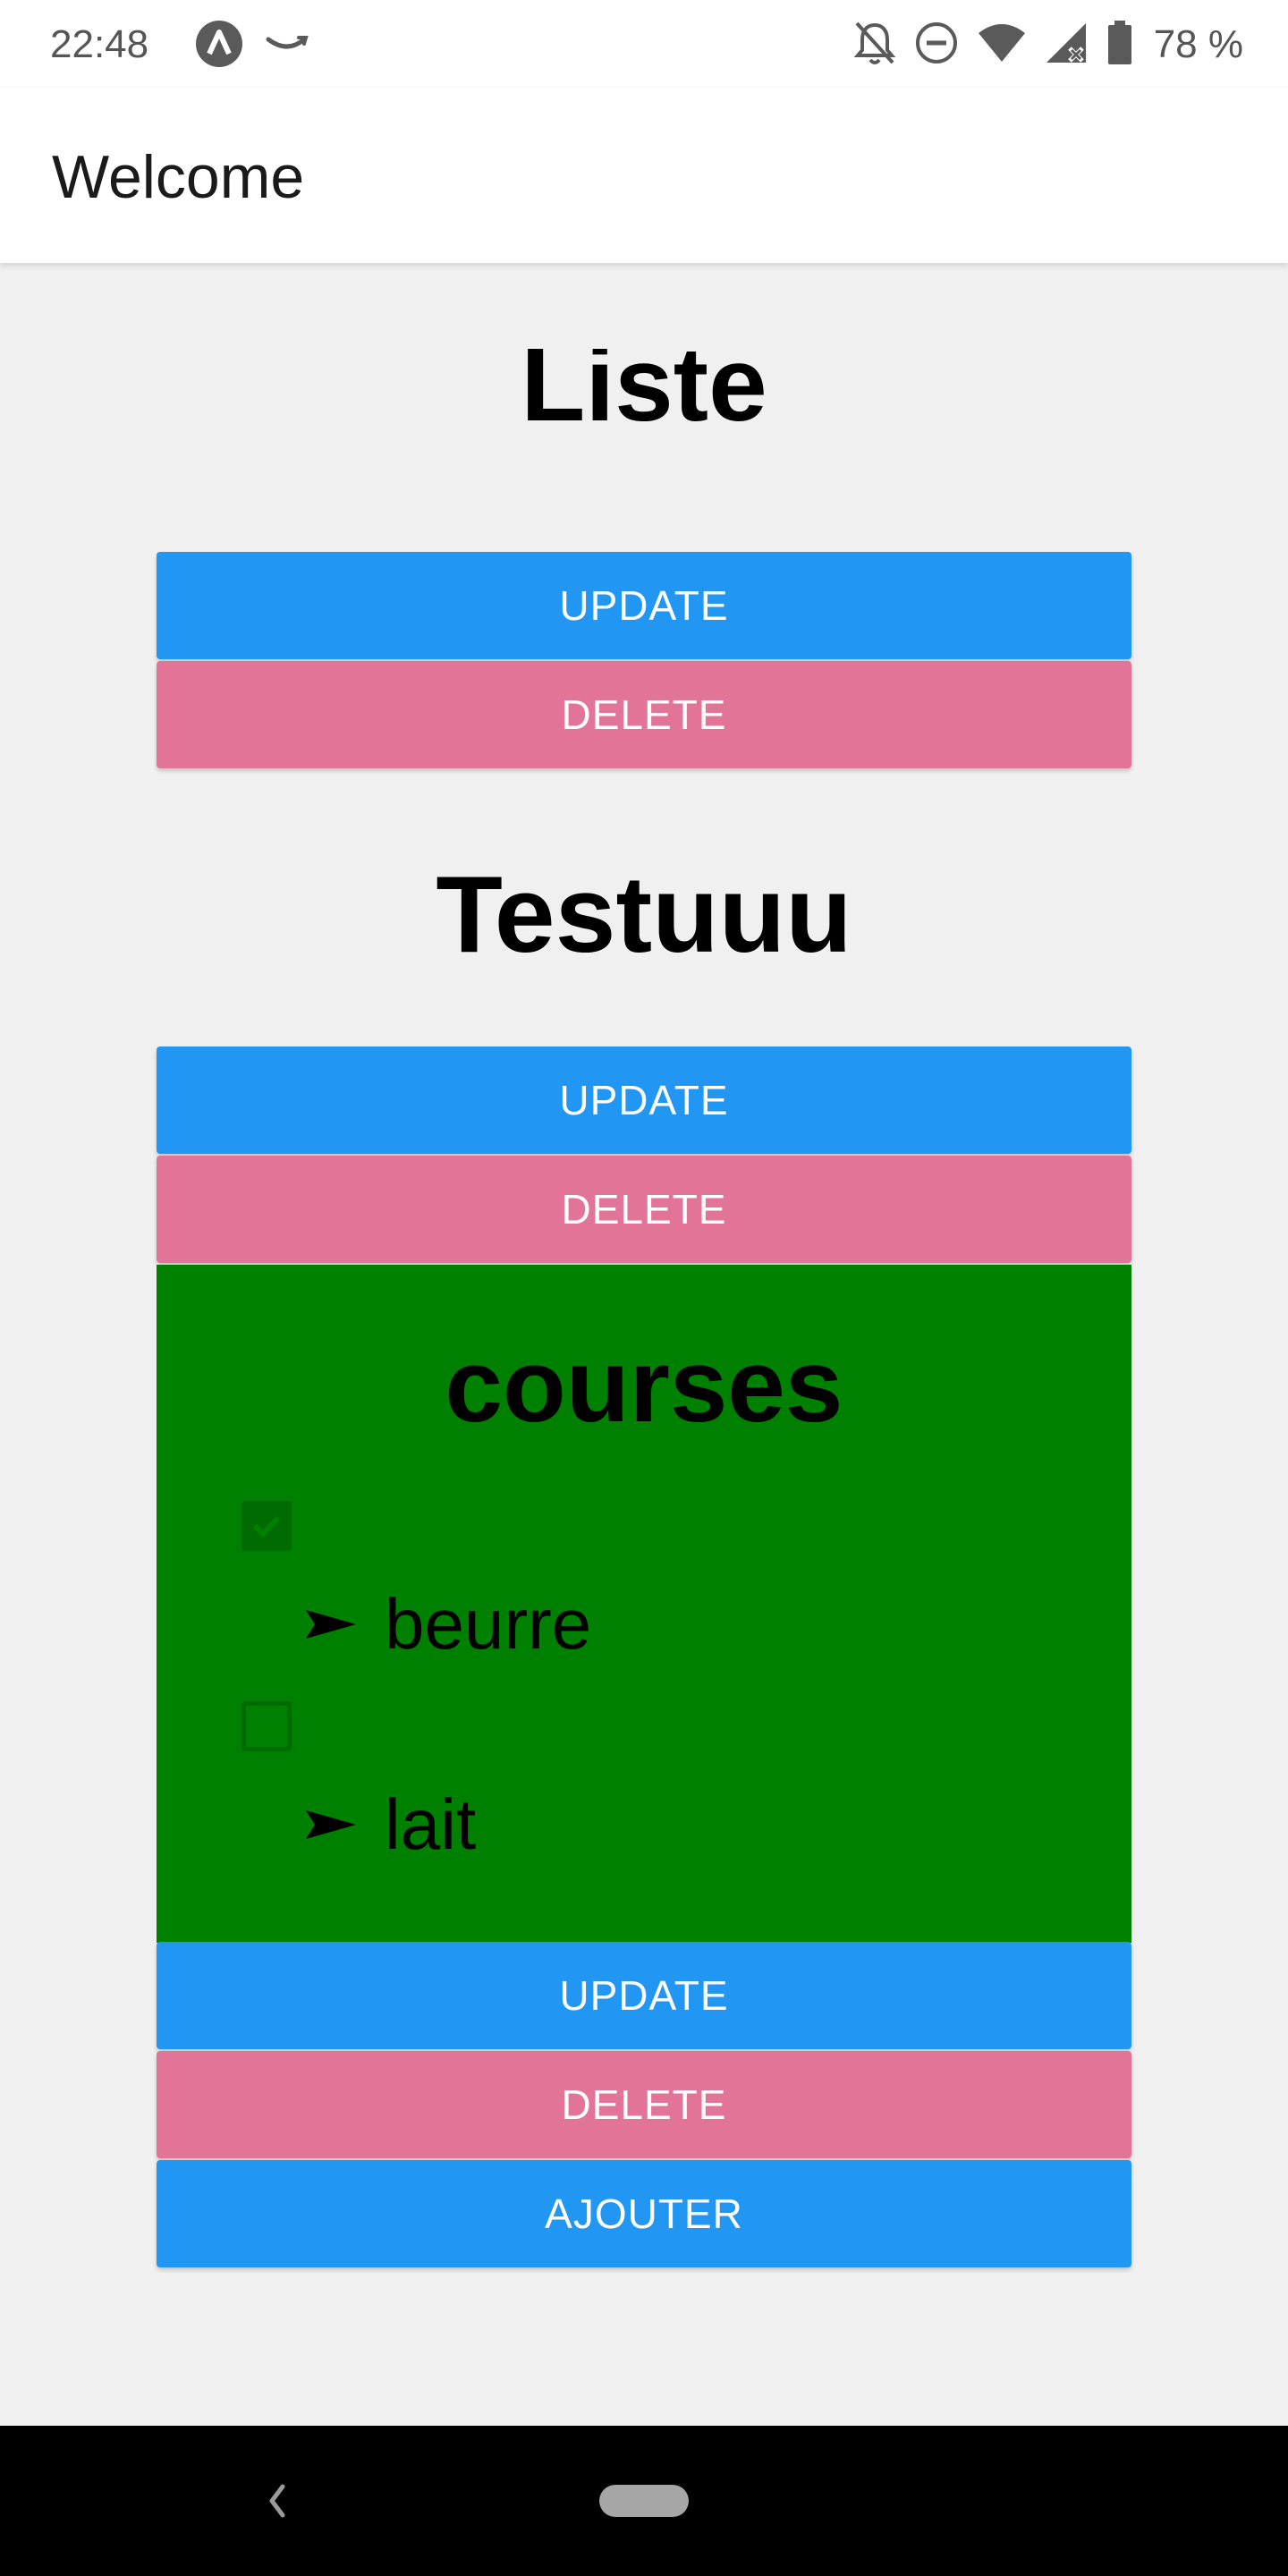  I want to click on signal-no-data-icon, so click(1067, 45).